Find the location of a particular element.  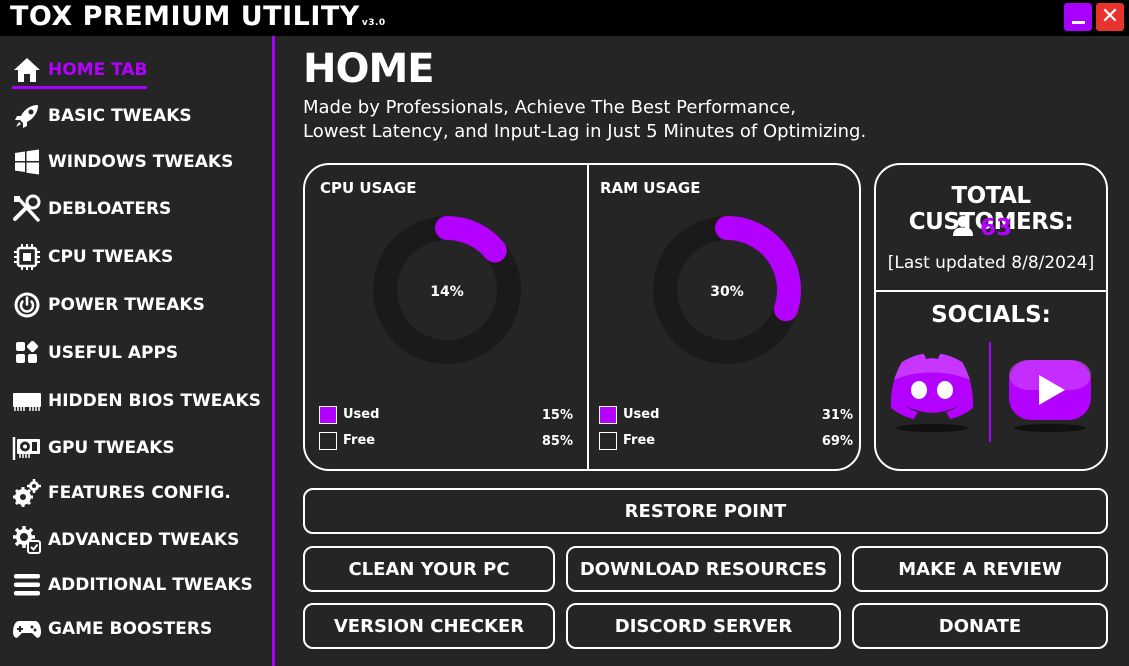

clean-pc-button: CLEAN YOUR PC is located at coordinates (429, 569).